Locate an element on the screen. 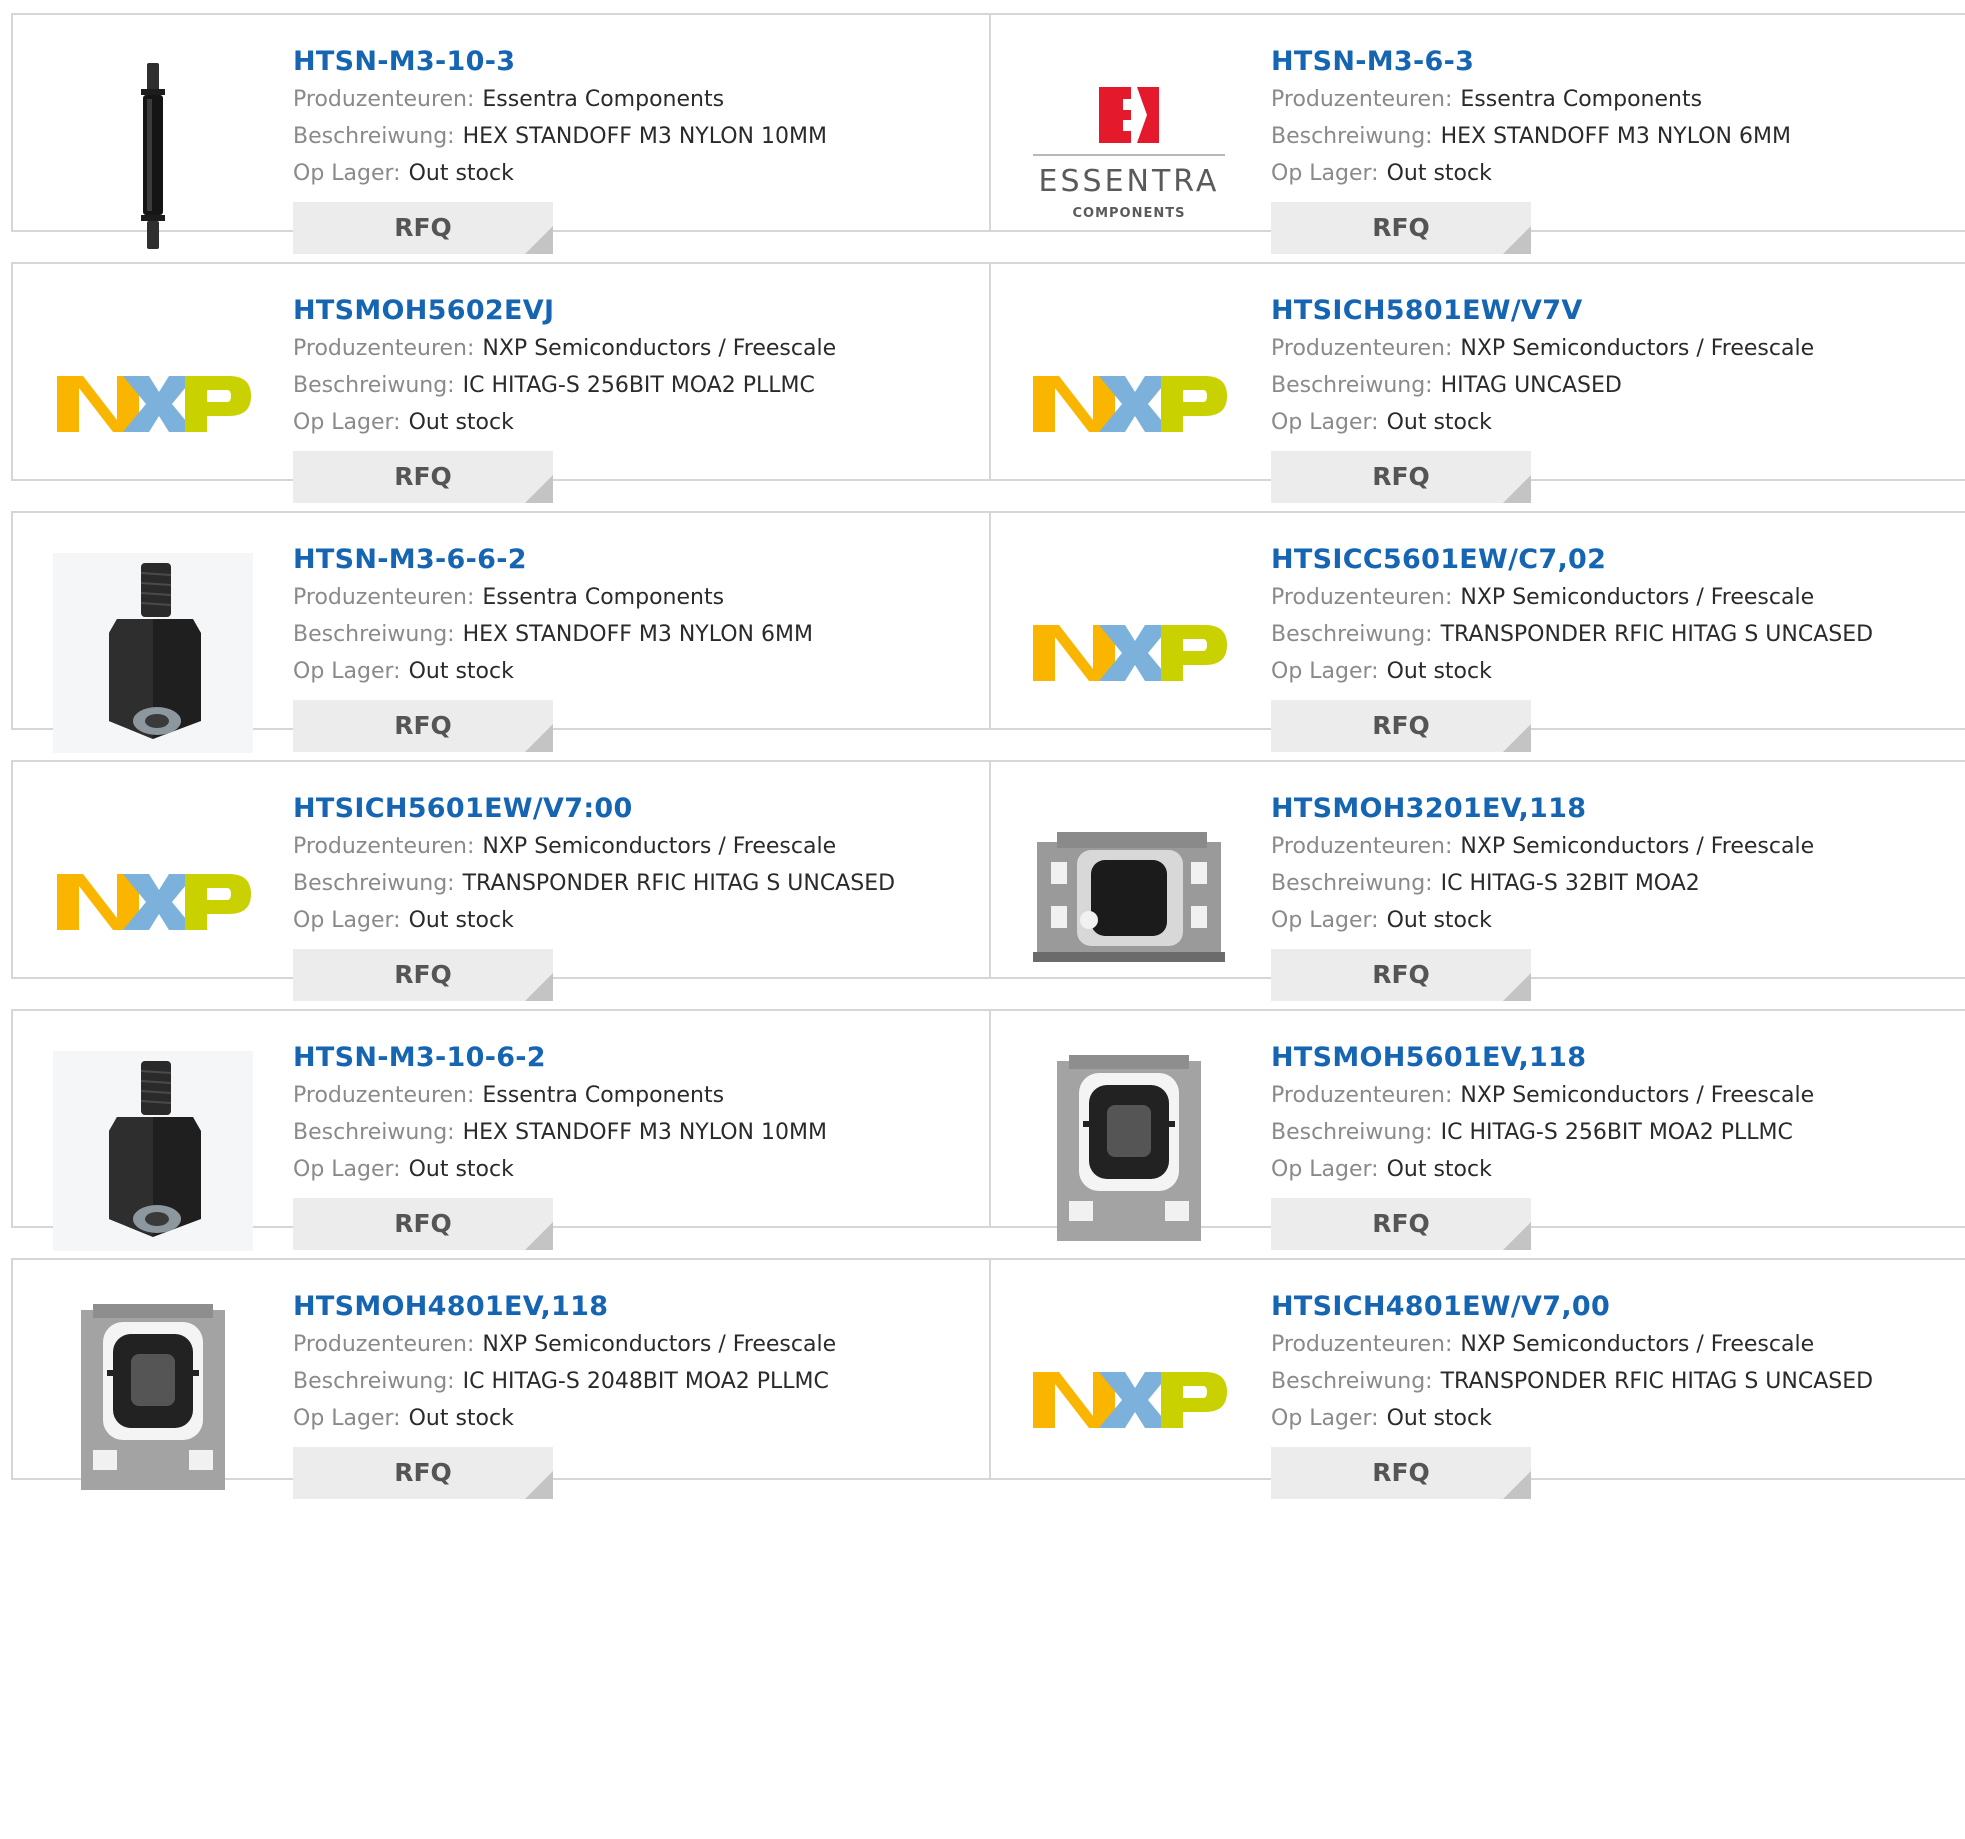  product-title-link: HTSN-M3-6-6-2 is located at coordinates (631, 560).